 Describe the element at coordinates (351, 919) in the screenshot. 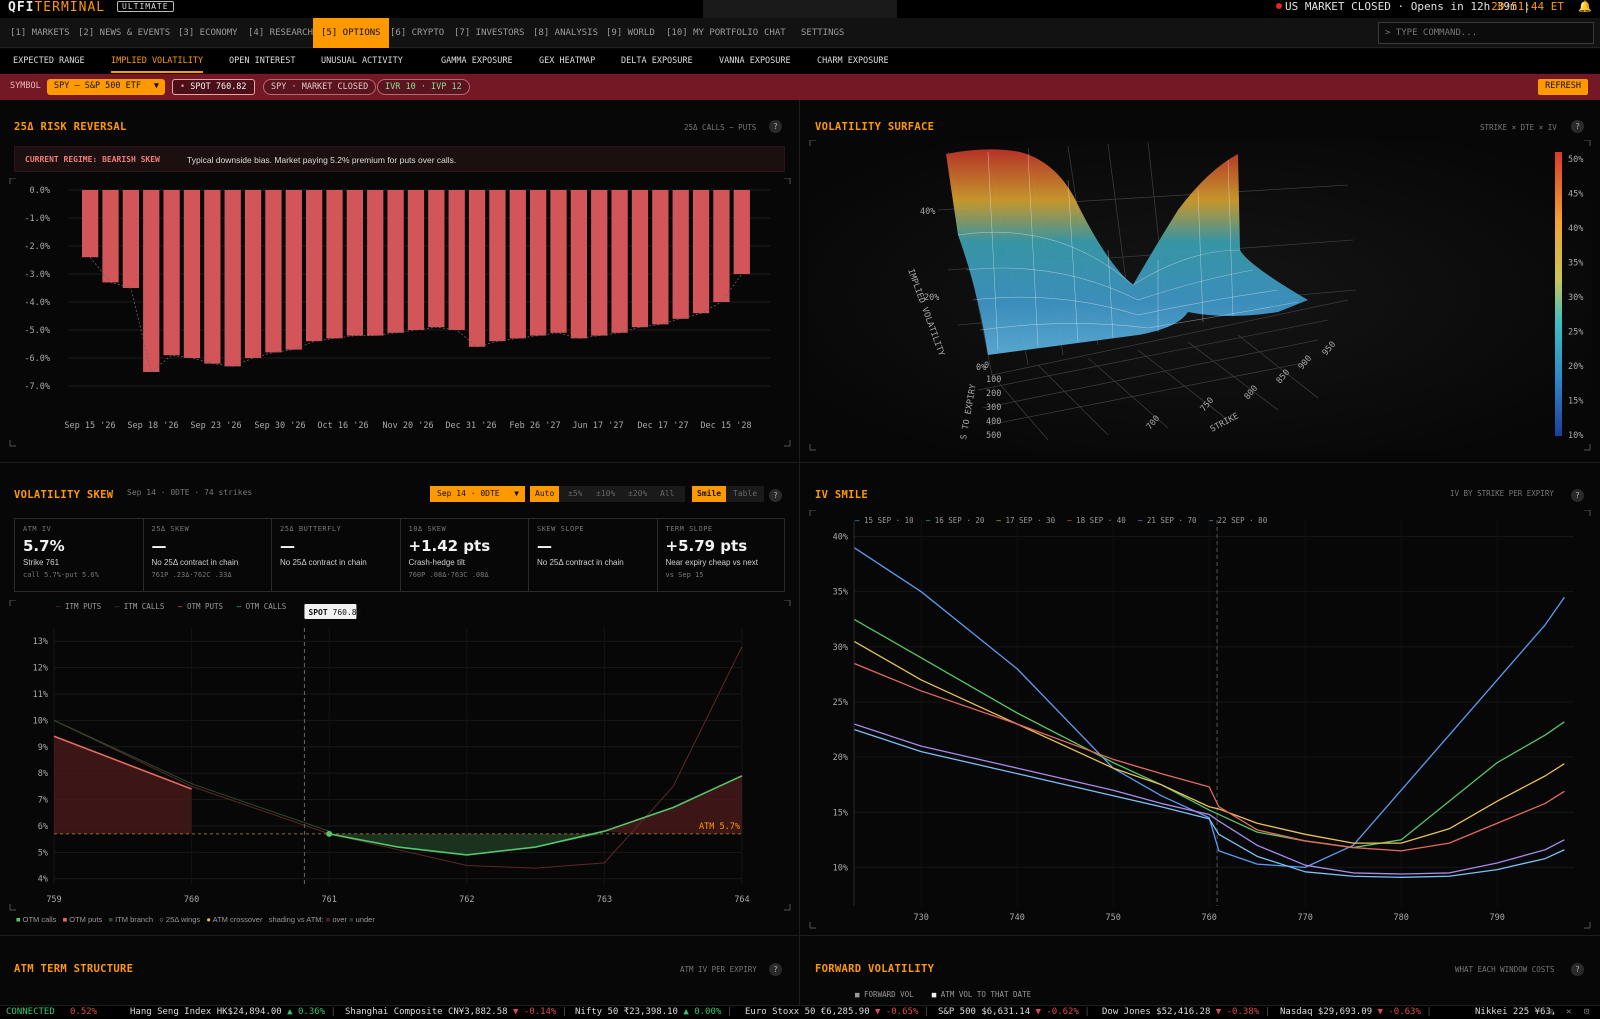

I see `legend-swatch-under: ■` at that location.